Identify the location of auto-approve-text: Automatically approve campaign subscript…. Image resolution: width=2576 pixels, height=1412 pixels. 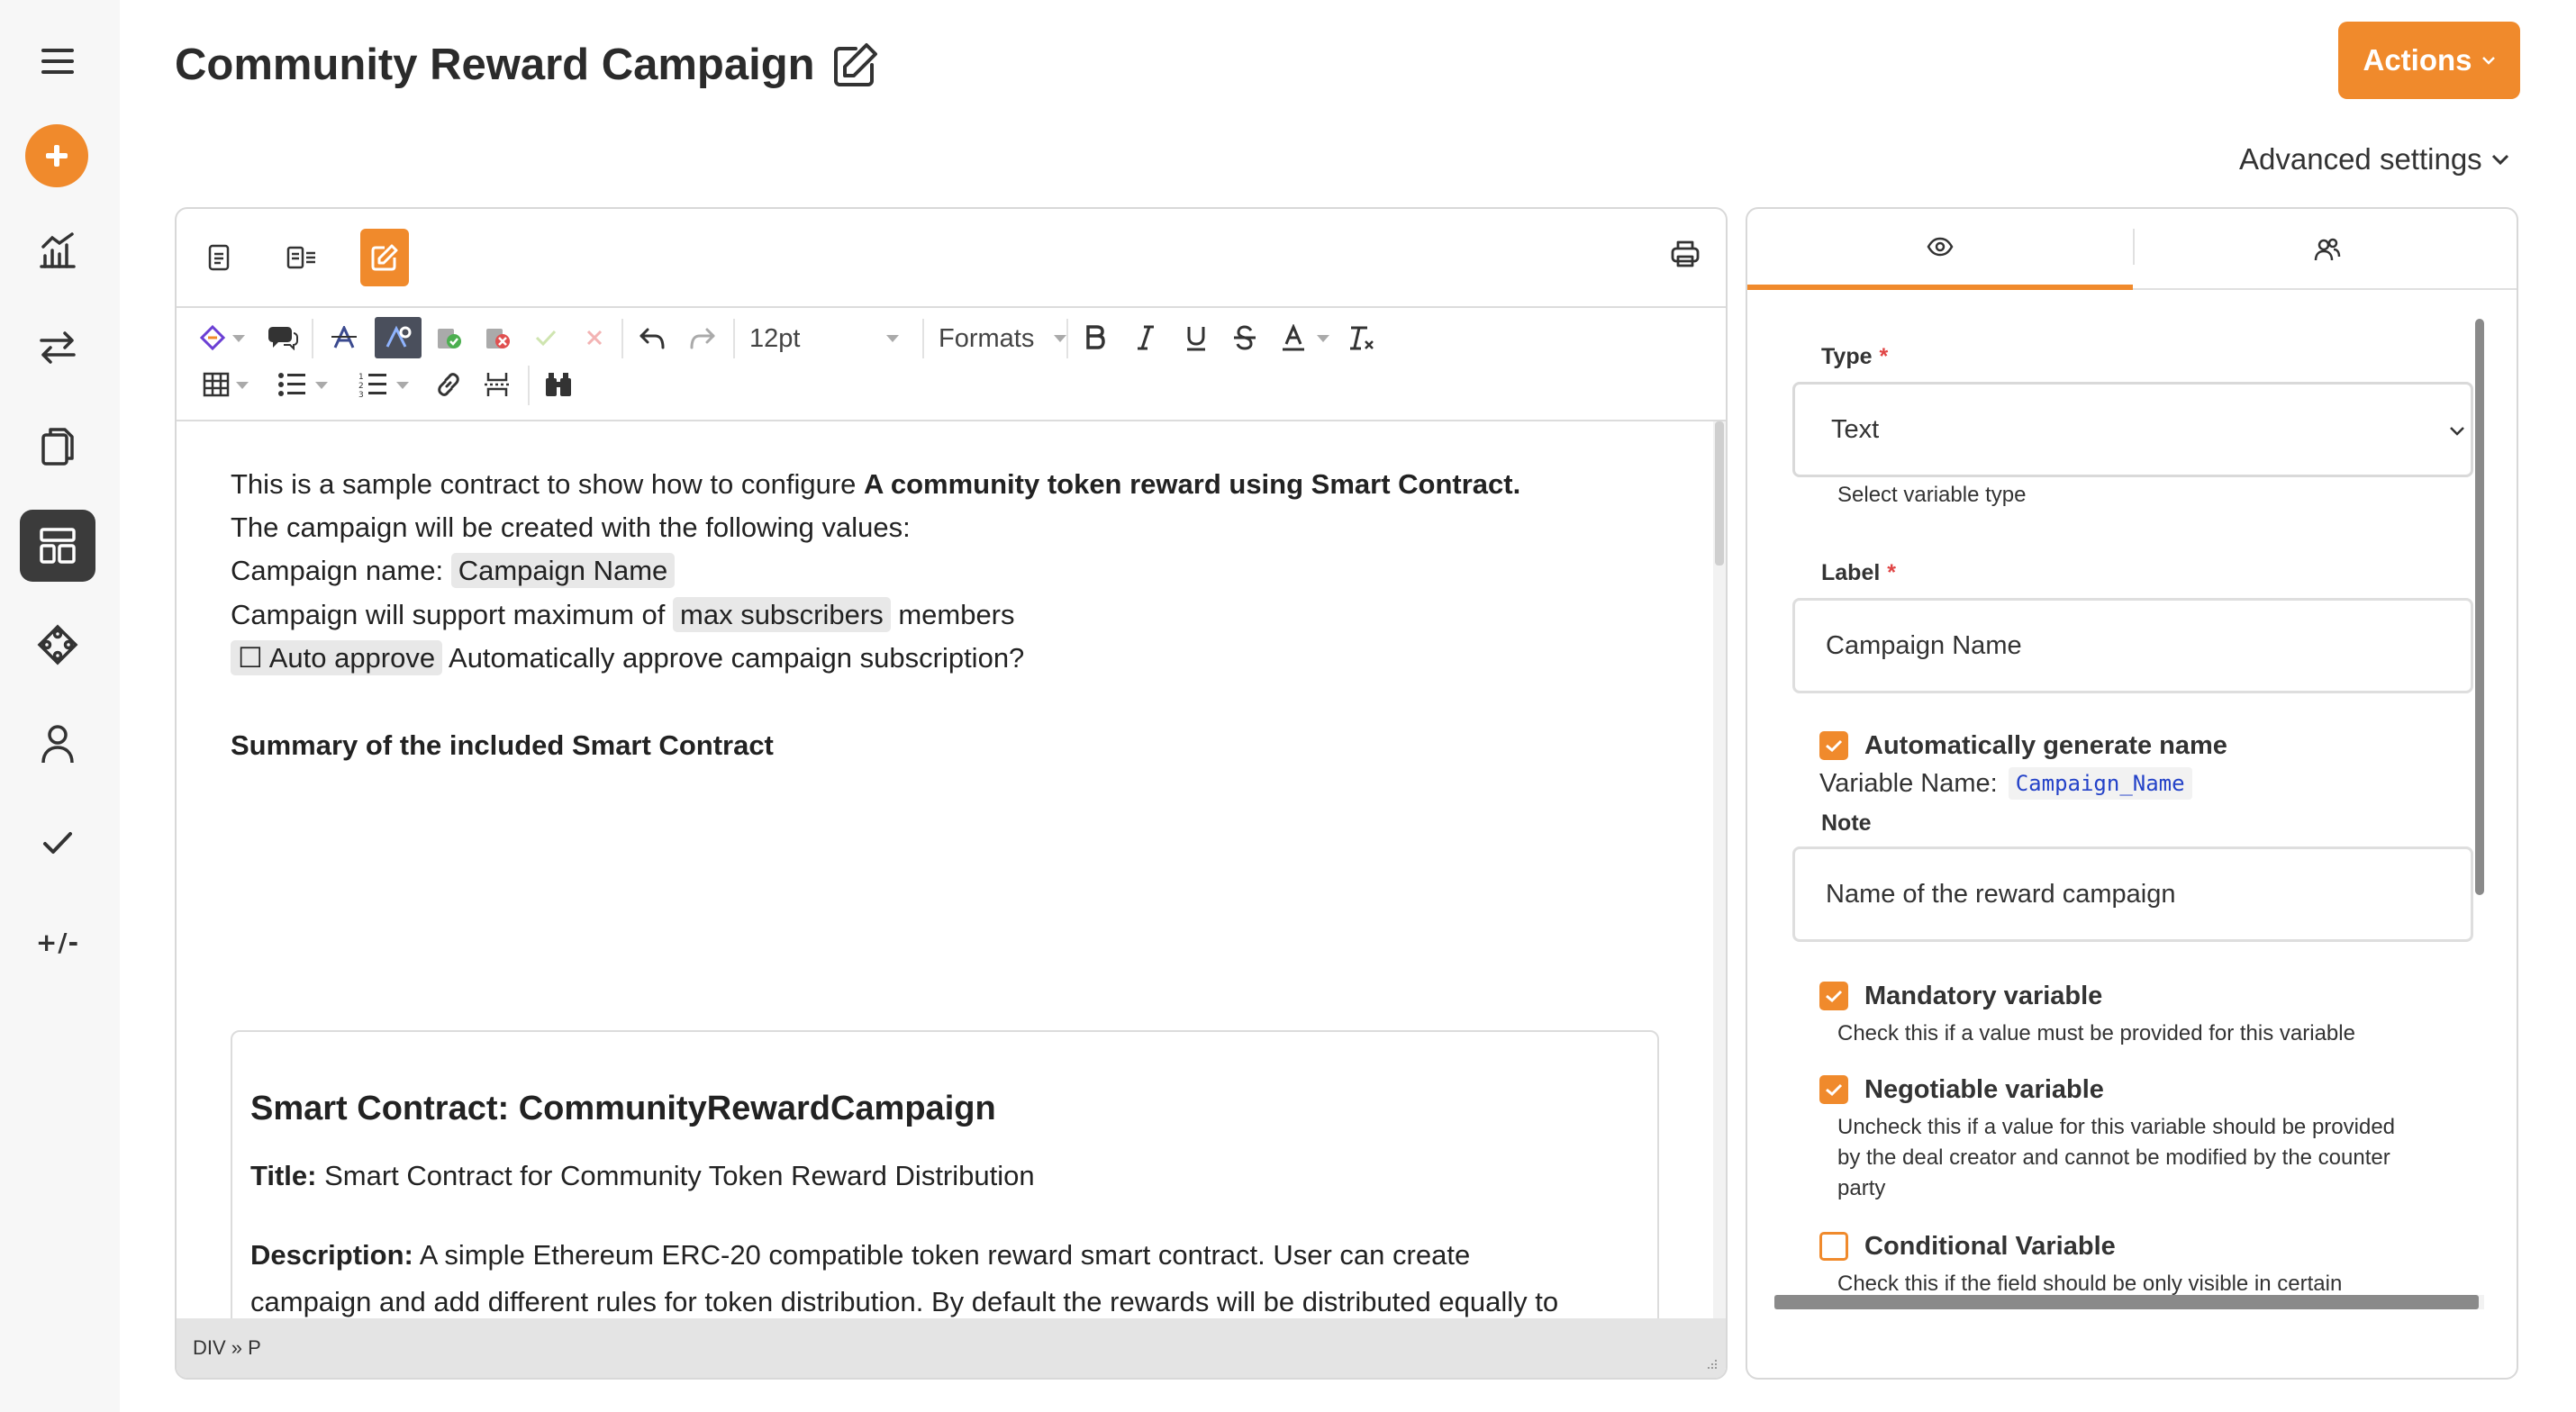
(733, 658).